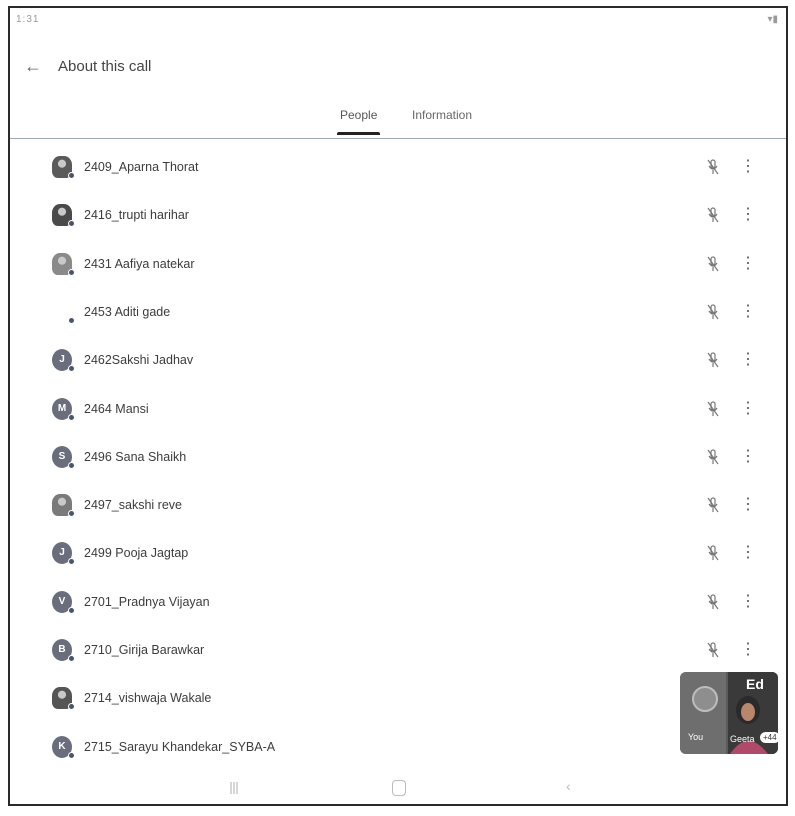 The image size is (795, 816). I want to click on participant-row: 2409_Aparna Thorat ⋮, so click(398, 169).